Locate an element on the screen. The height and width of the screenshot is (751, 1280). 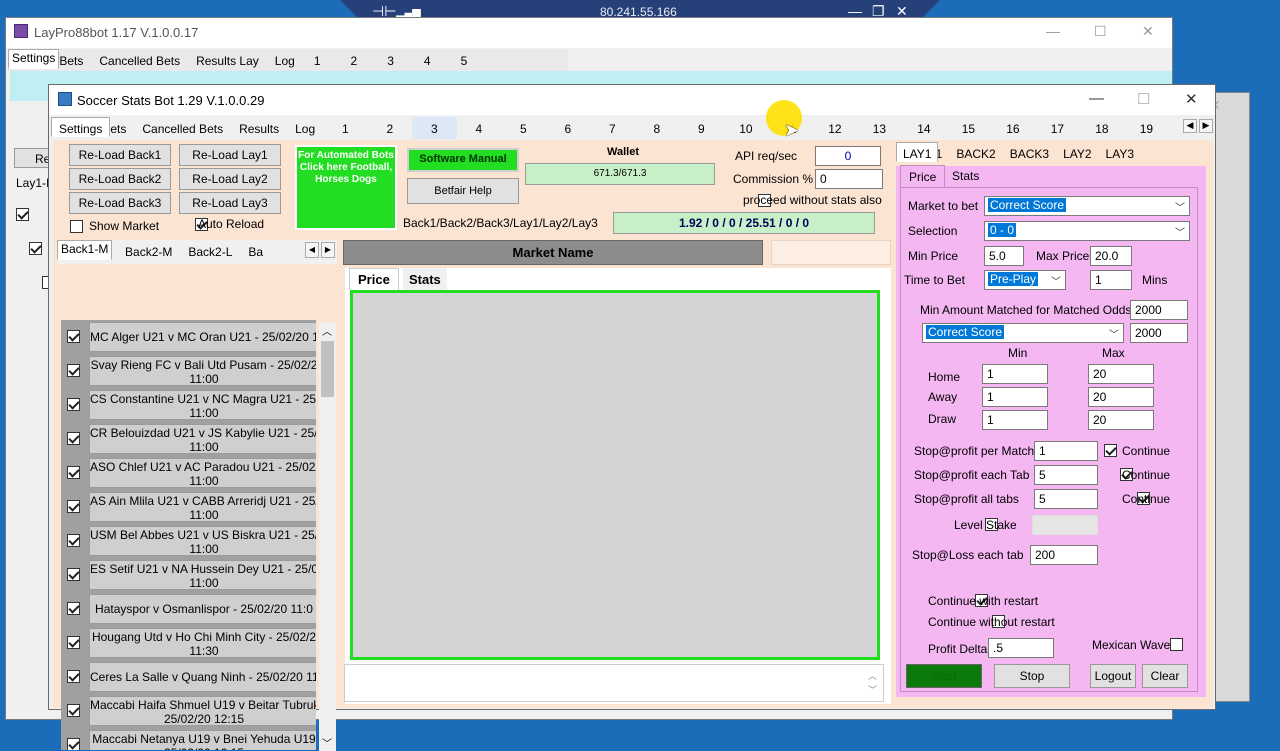
tab-results: Results is located at coordinates (259, 128).